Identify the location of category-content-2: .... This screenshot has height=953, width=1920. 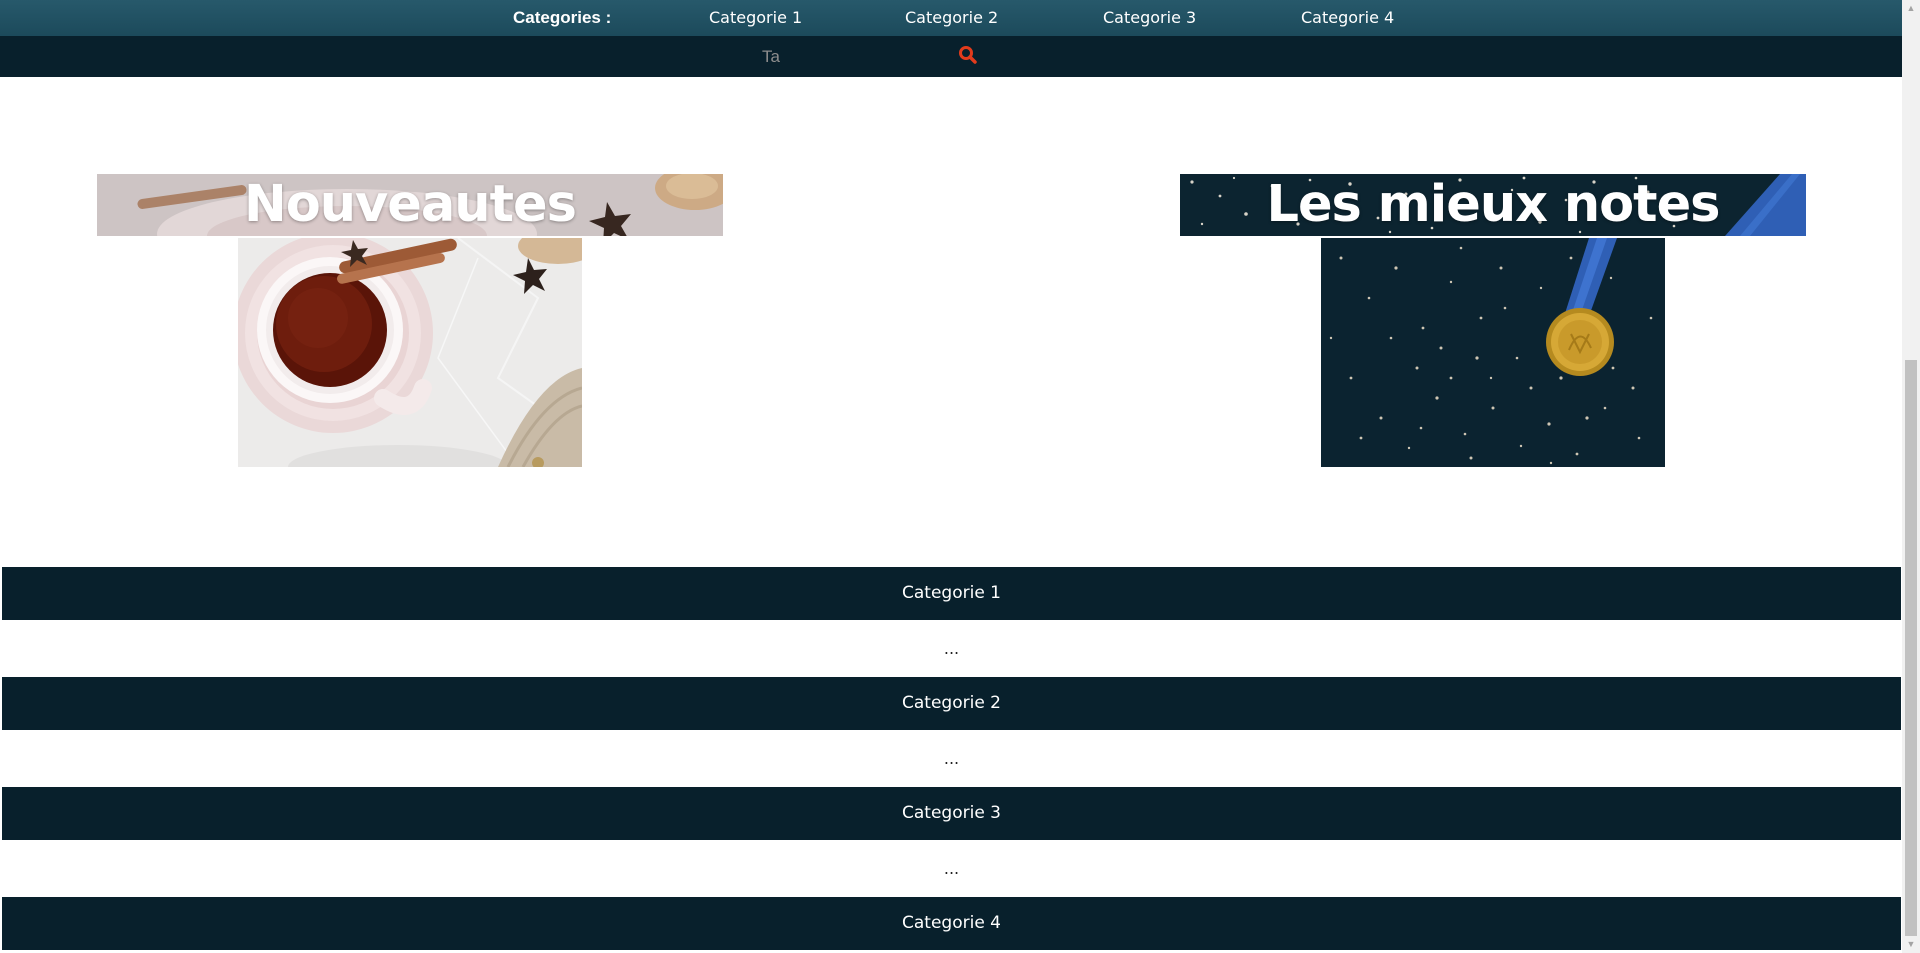
(951, 758).